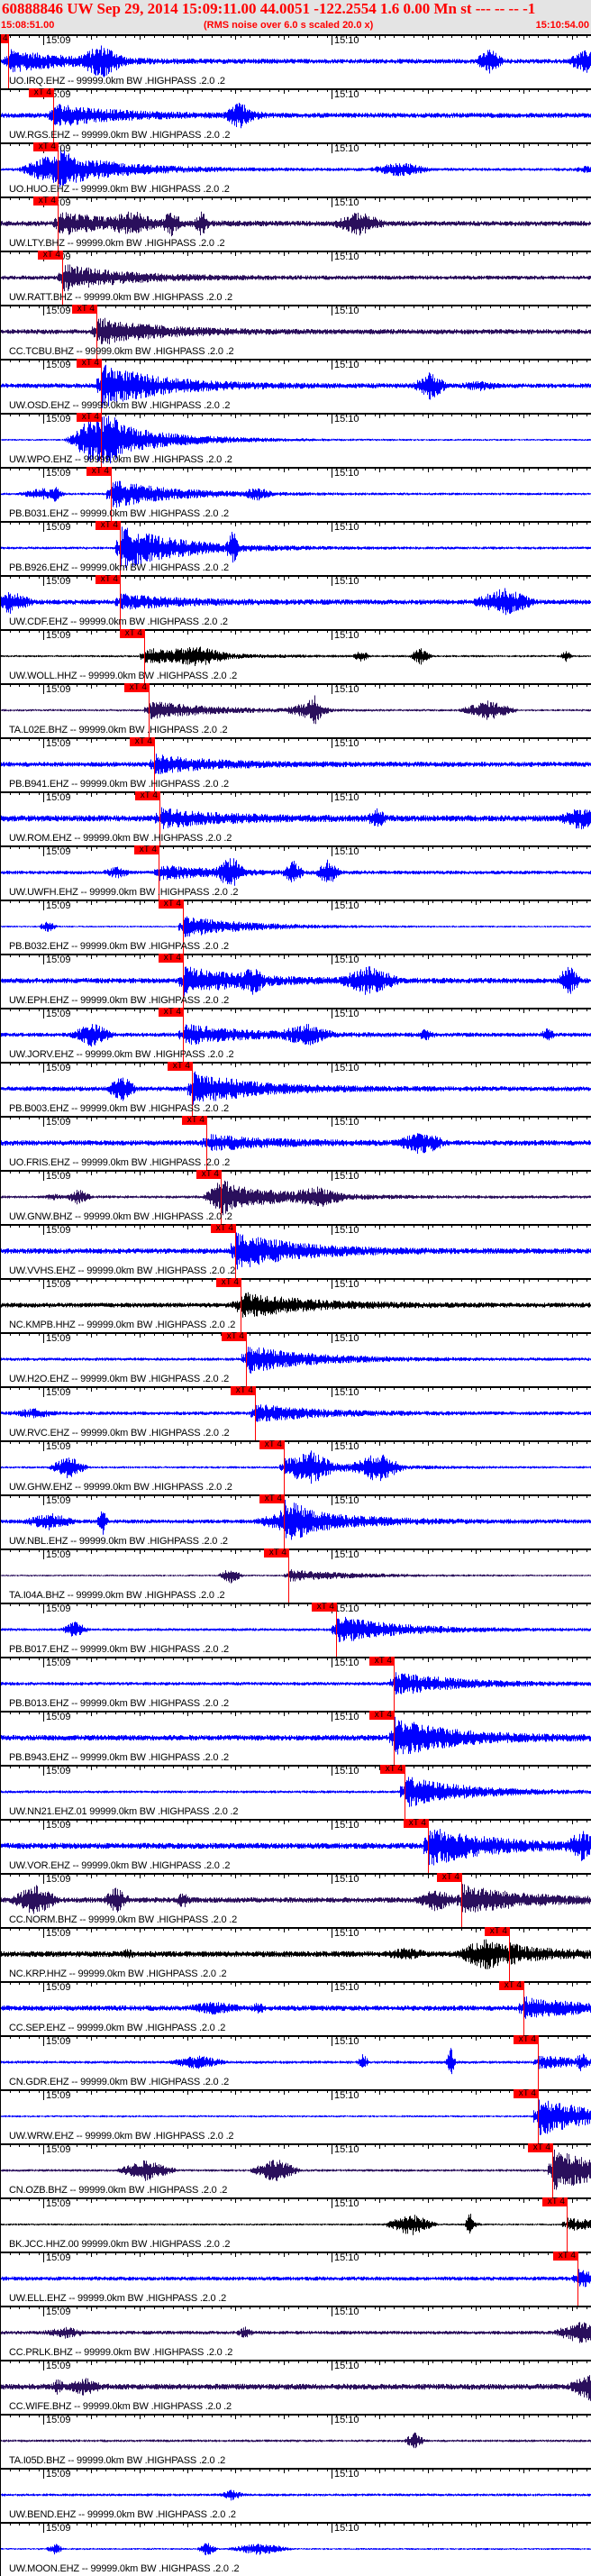 The image size is (591, 2576). Describe the element at coordinates (4, 38) in the screenshot. I see `pick-marker: 4` at that location.